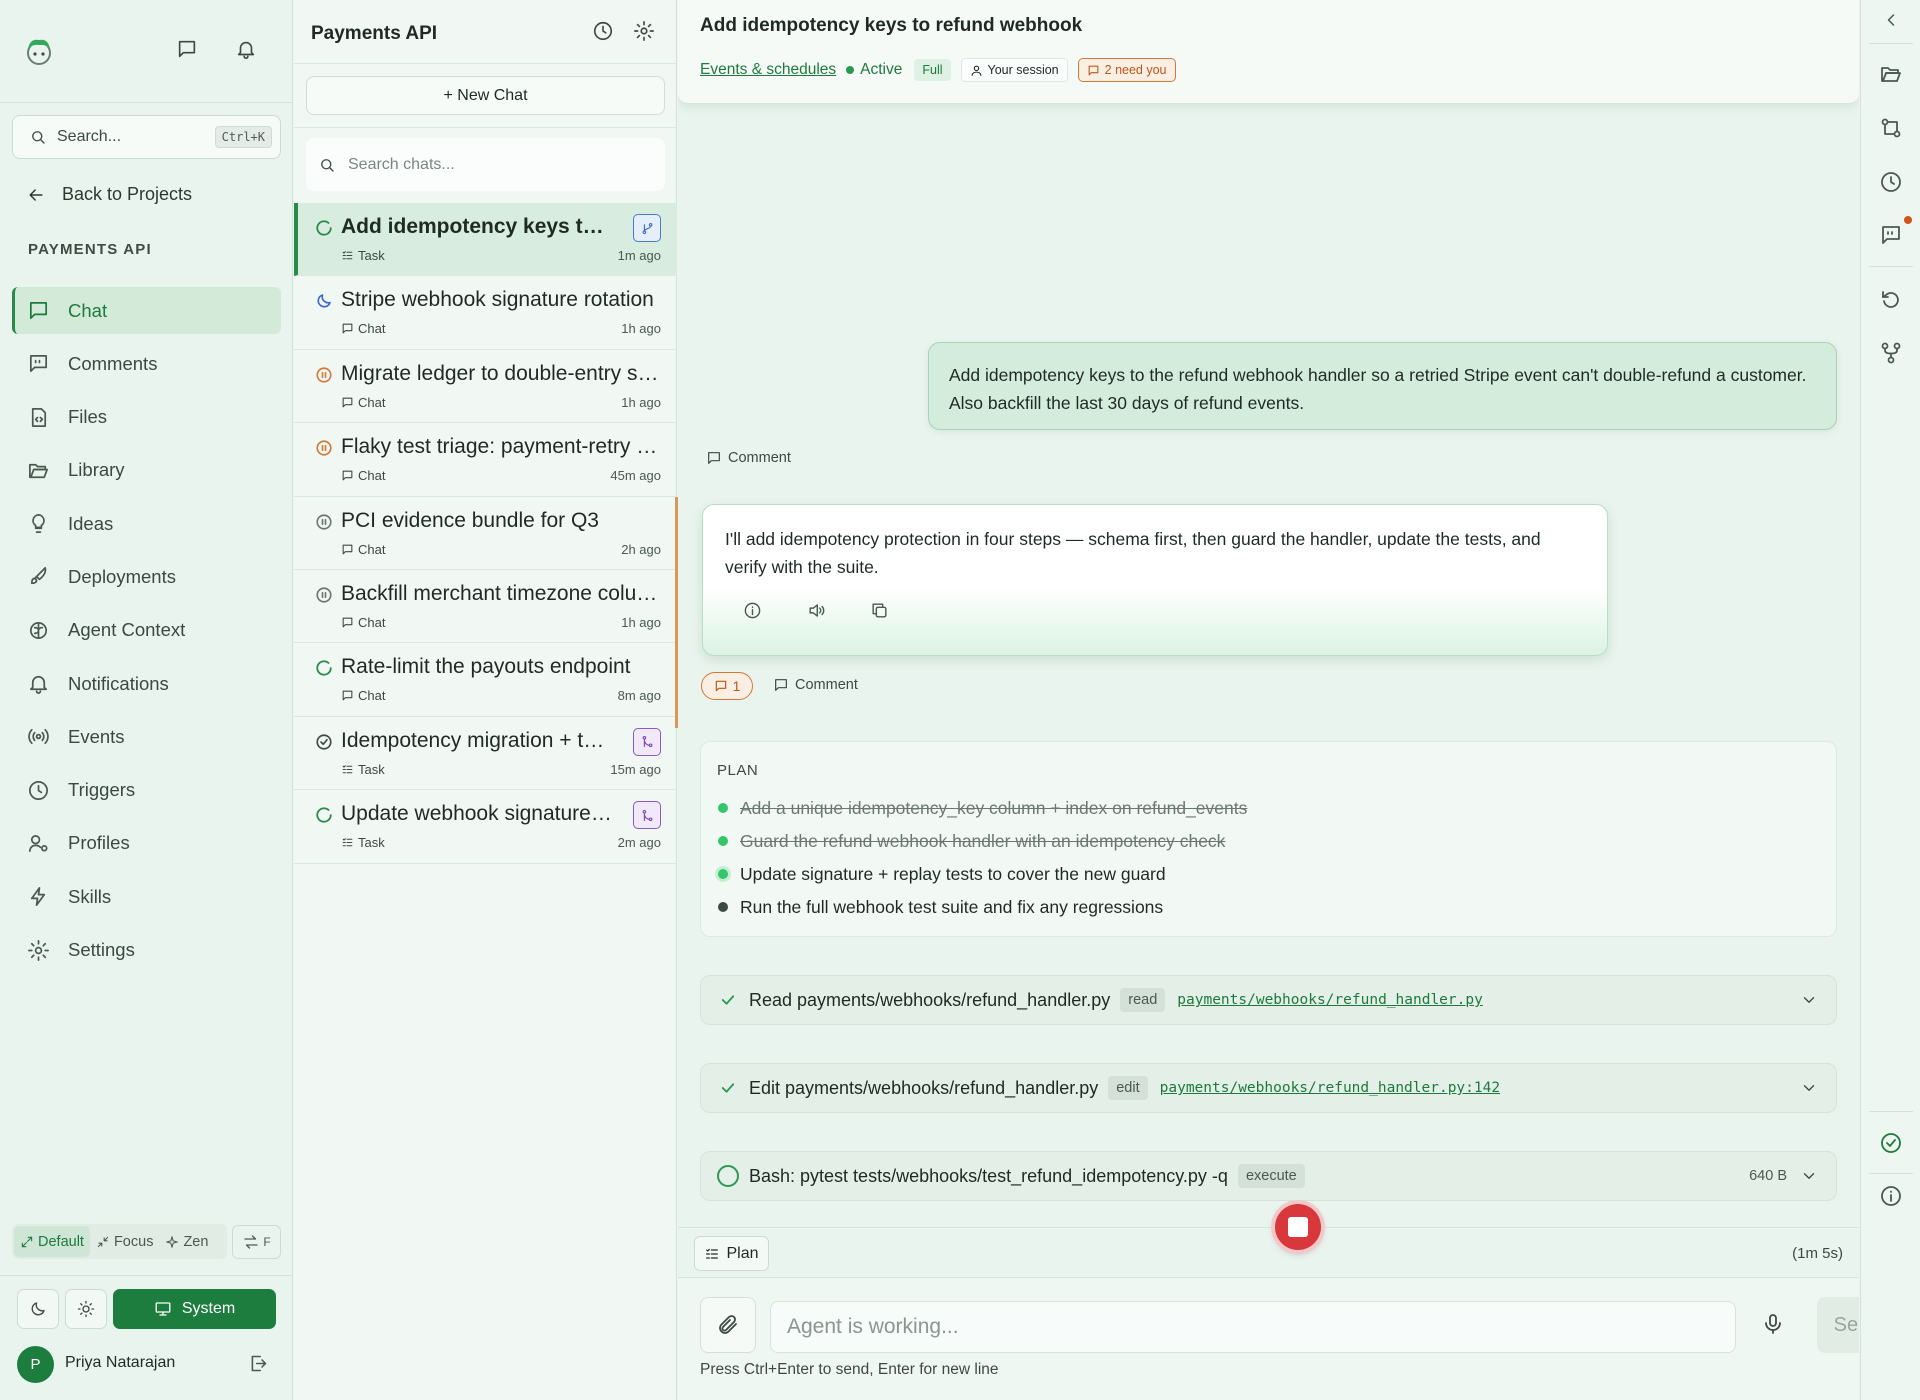 The height and width of the screenshot is (1400, 1920). I want to click on system-theme-button: System, so click(194, 1309).